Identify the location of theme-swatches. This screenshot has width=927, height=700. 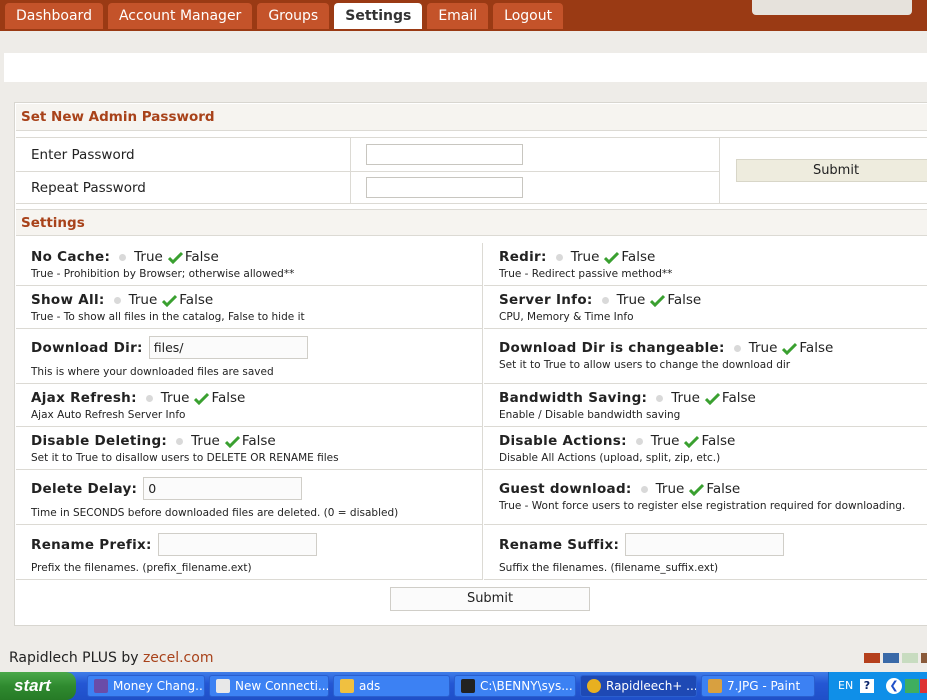
(895, 658).